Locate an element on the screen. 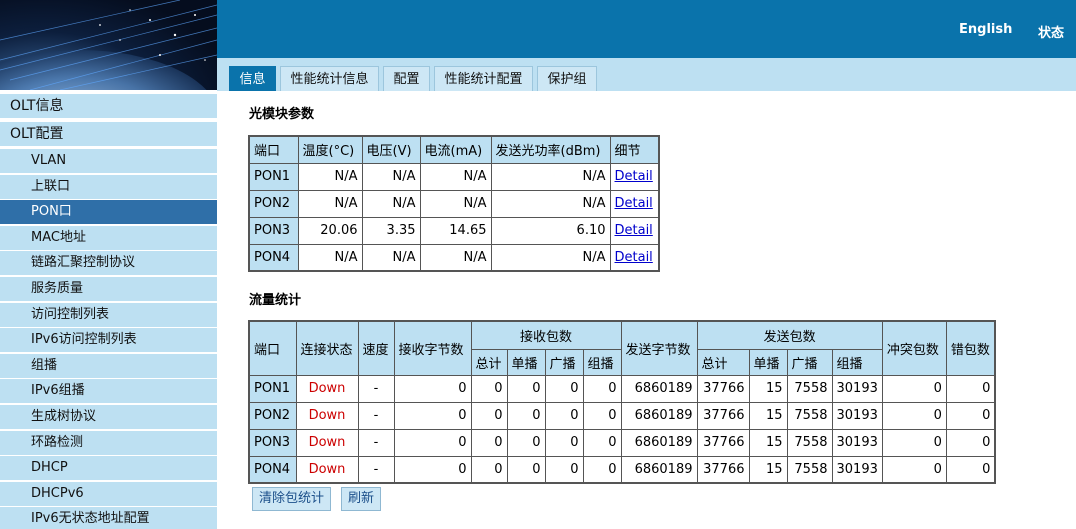  table-row: PON1 N/A N/A N/A N/A Detail is located at coordinates (454, 176).